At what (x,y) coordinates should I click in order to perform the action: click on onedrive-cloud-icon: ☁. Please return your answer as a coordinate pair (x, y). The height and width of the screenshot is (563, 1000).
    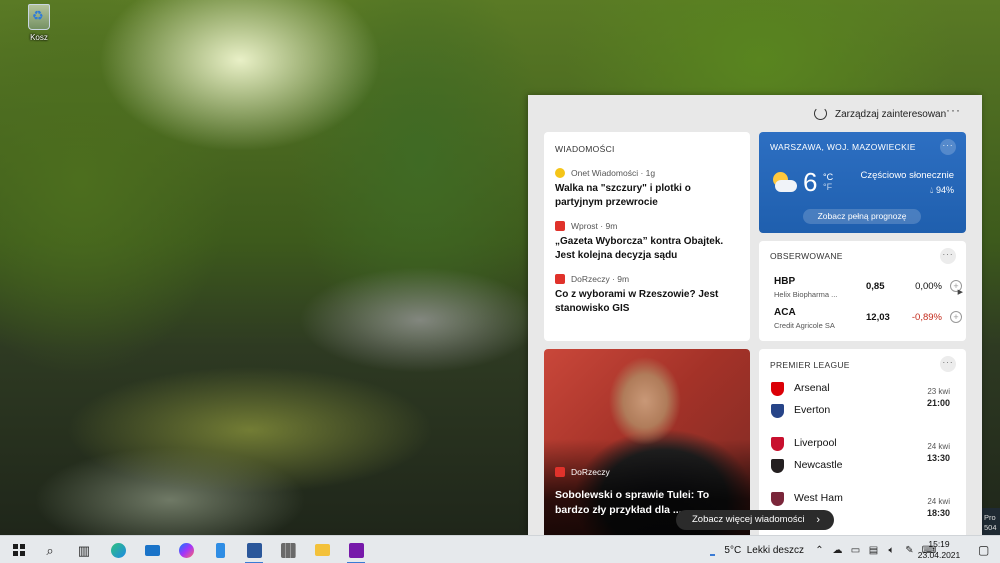
    Looking at the image, I should click on (837, 550).